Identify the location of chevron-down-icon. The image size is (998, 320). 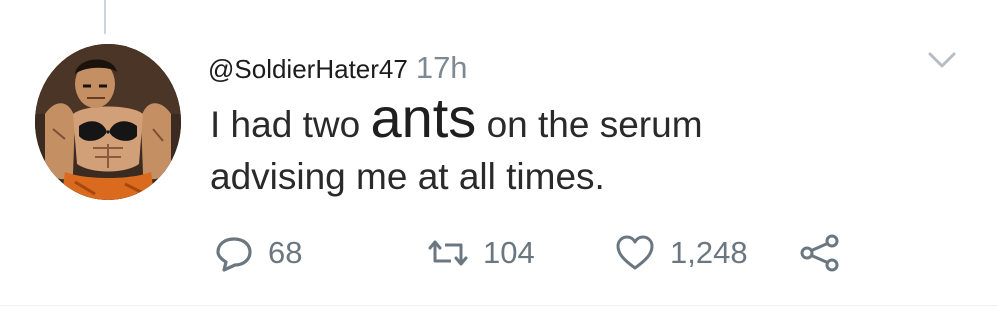
(942, 60).